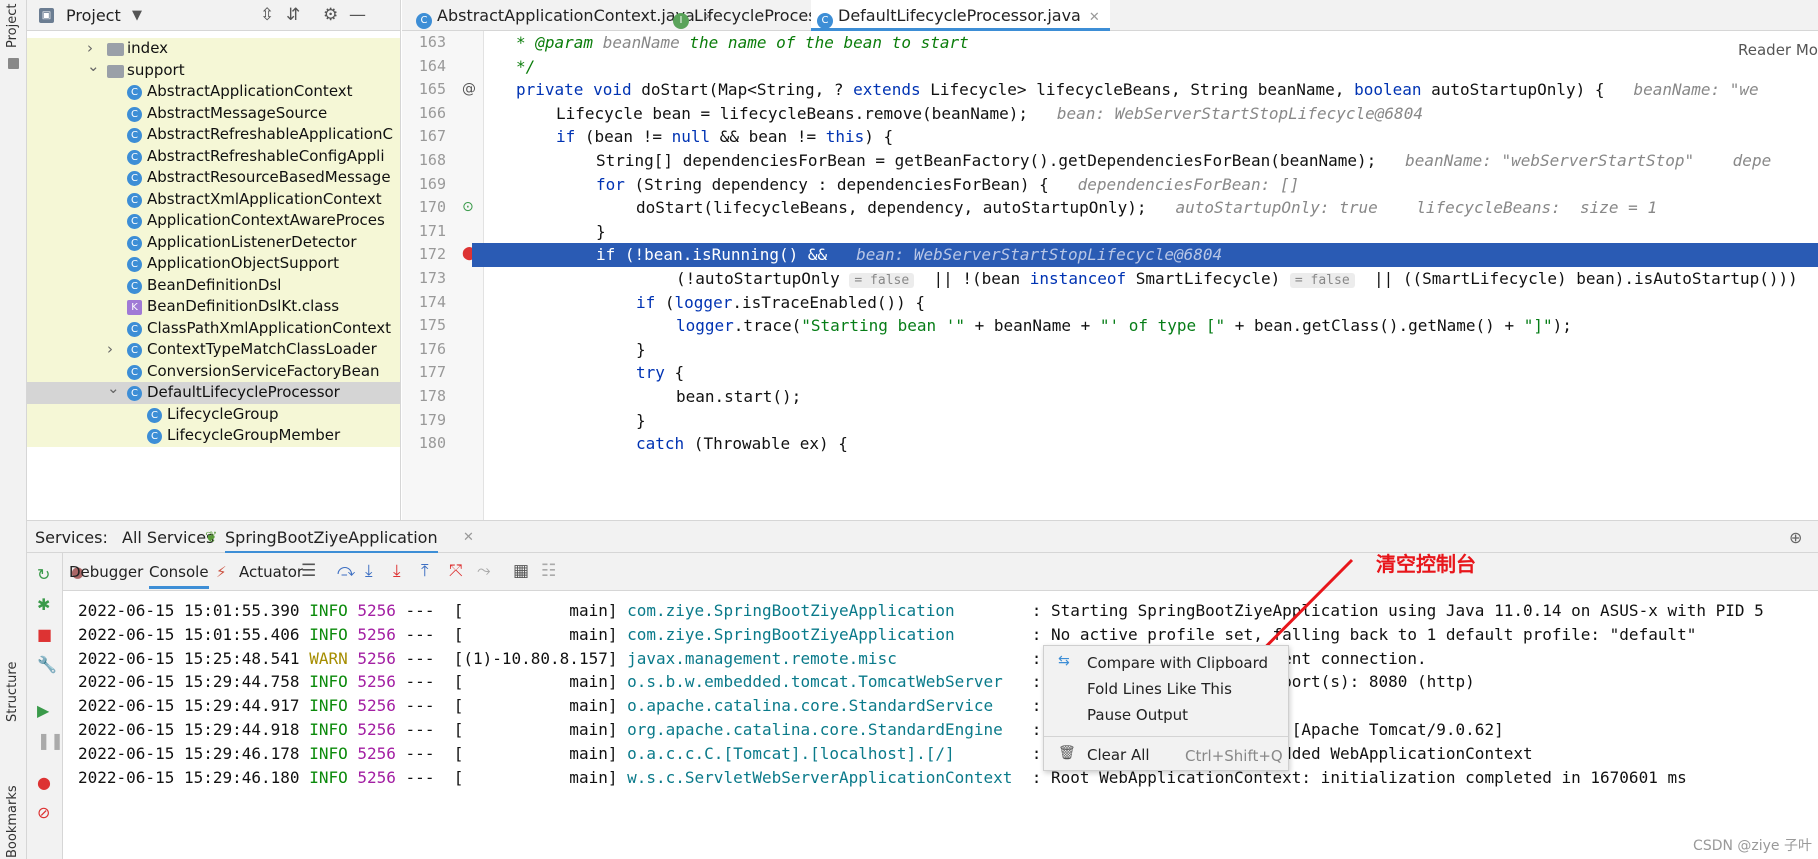  I want to click on gear-icon: ⚙, so click(330, 15).